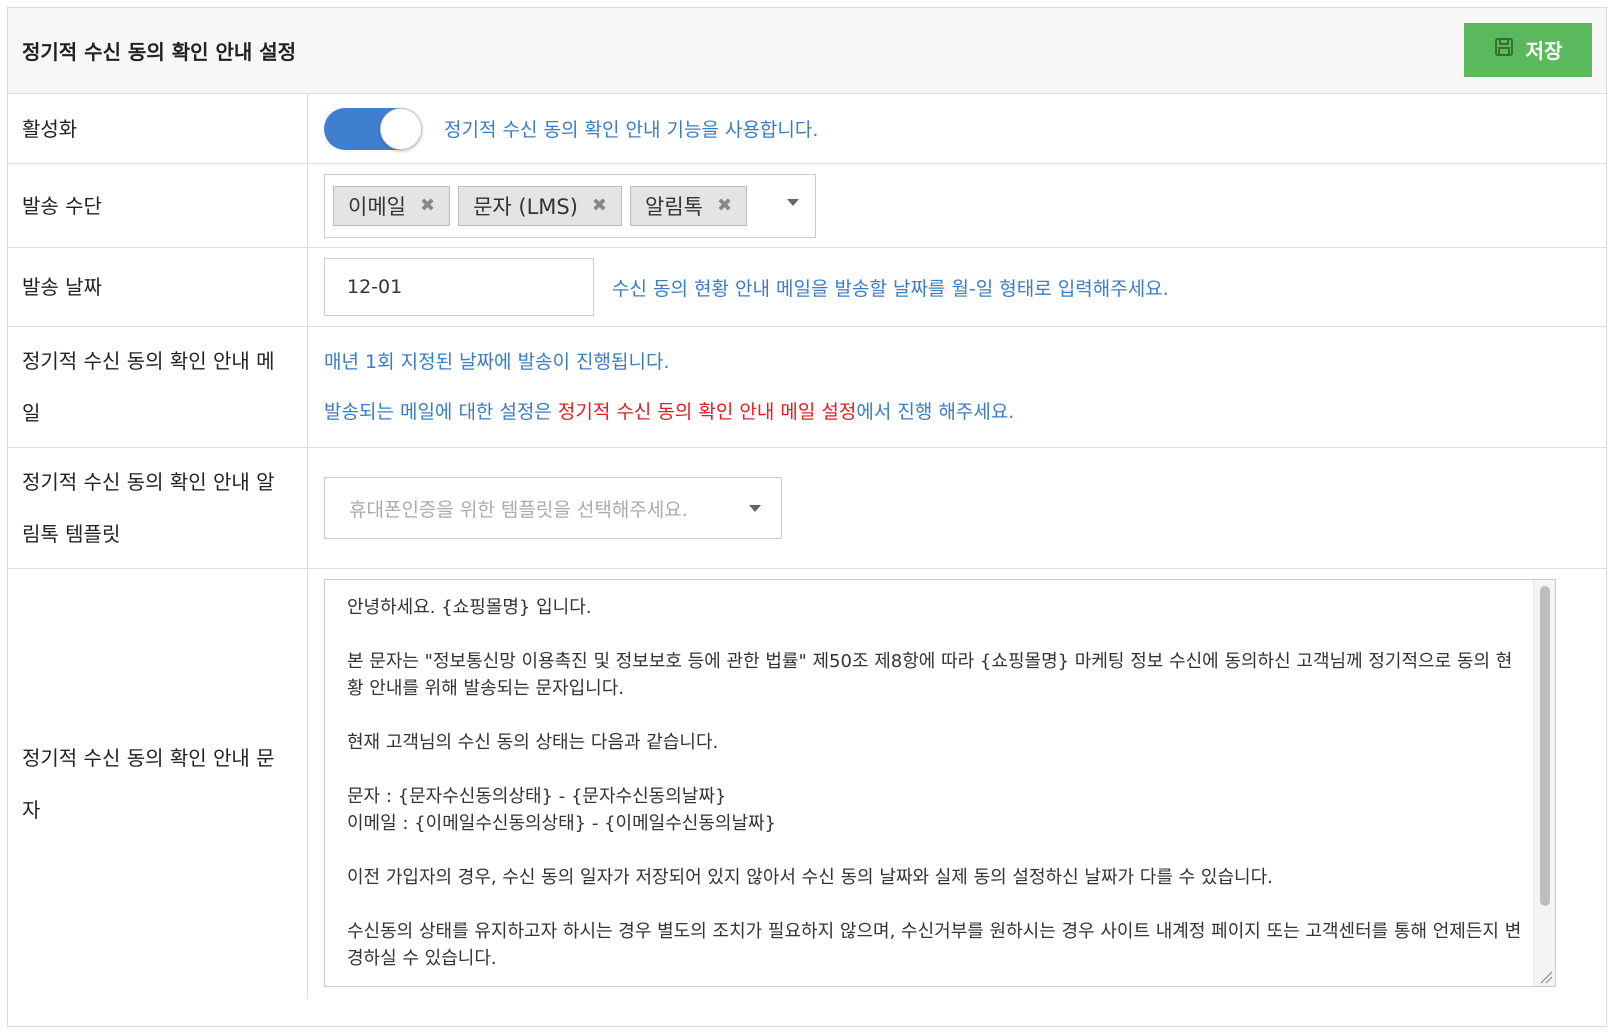 The image size is (1614, 1034). I want to click on save-label: 저장, so click(1544, 51).